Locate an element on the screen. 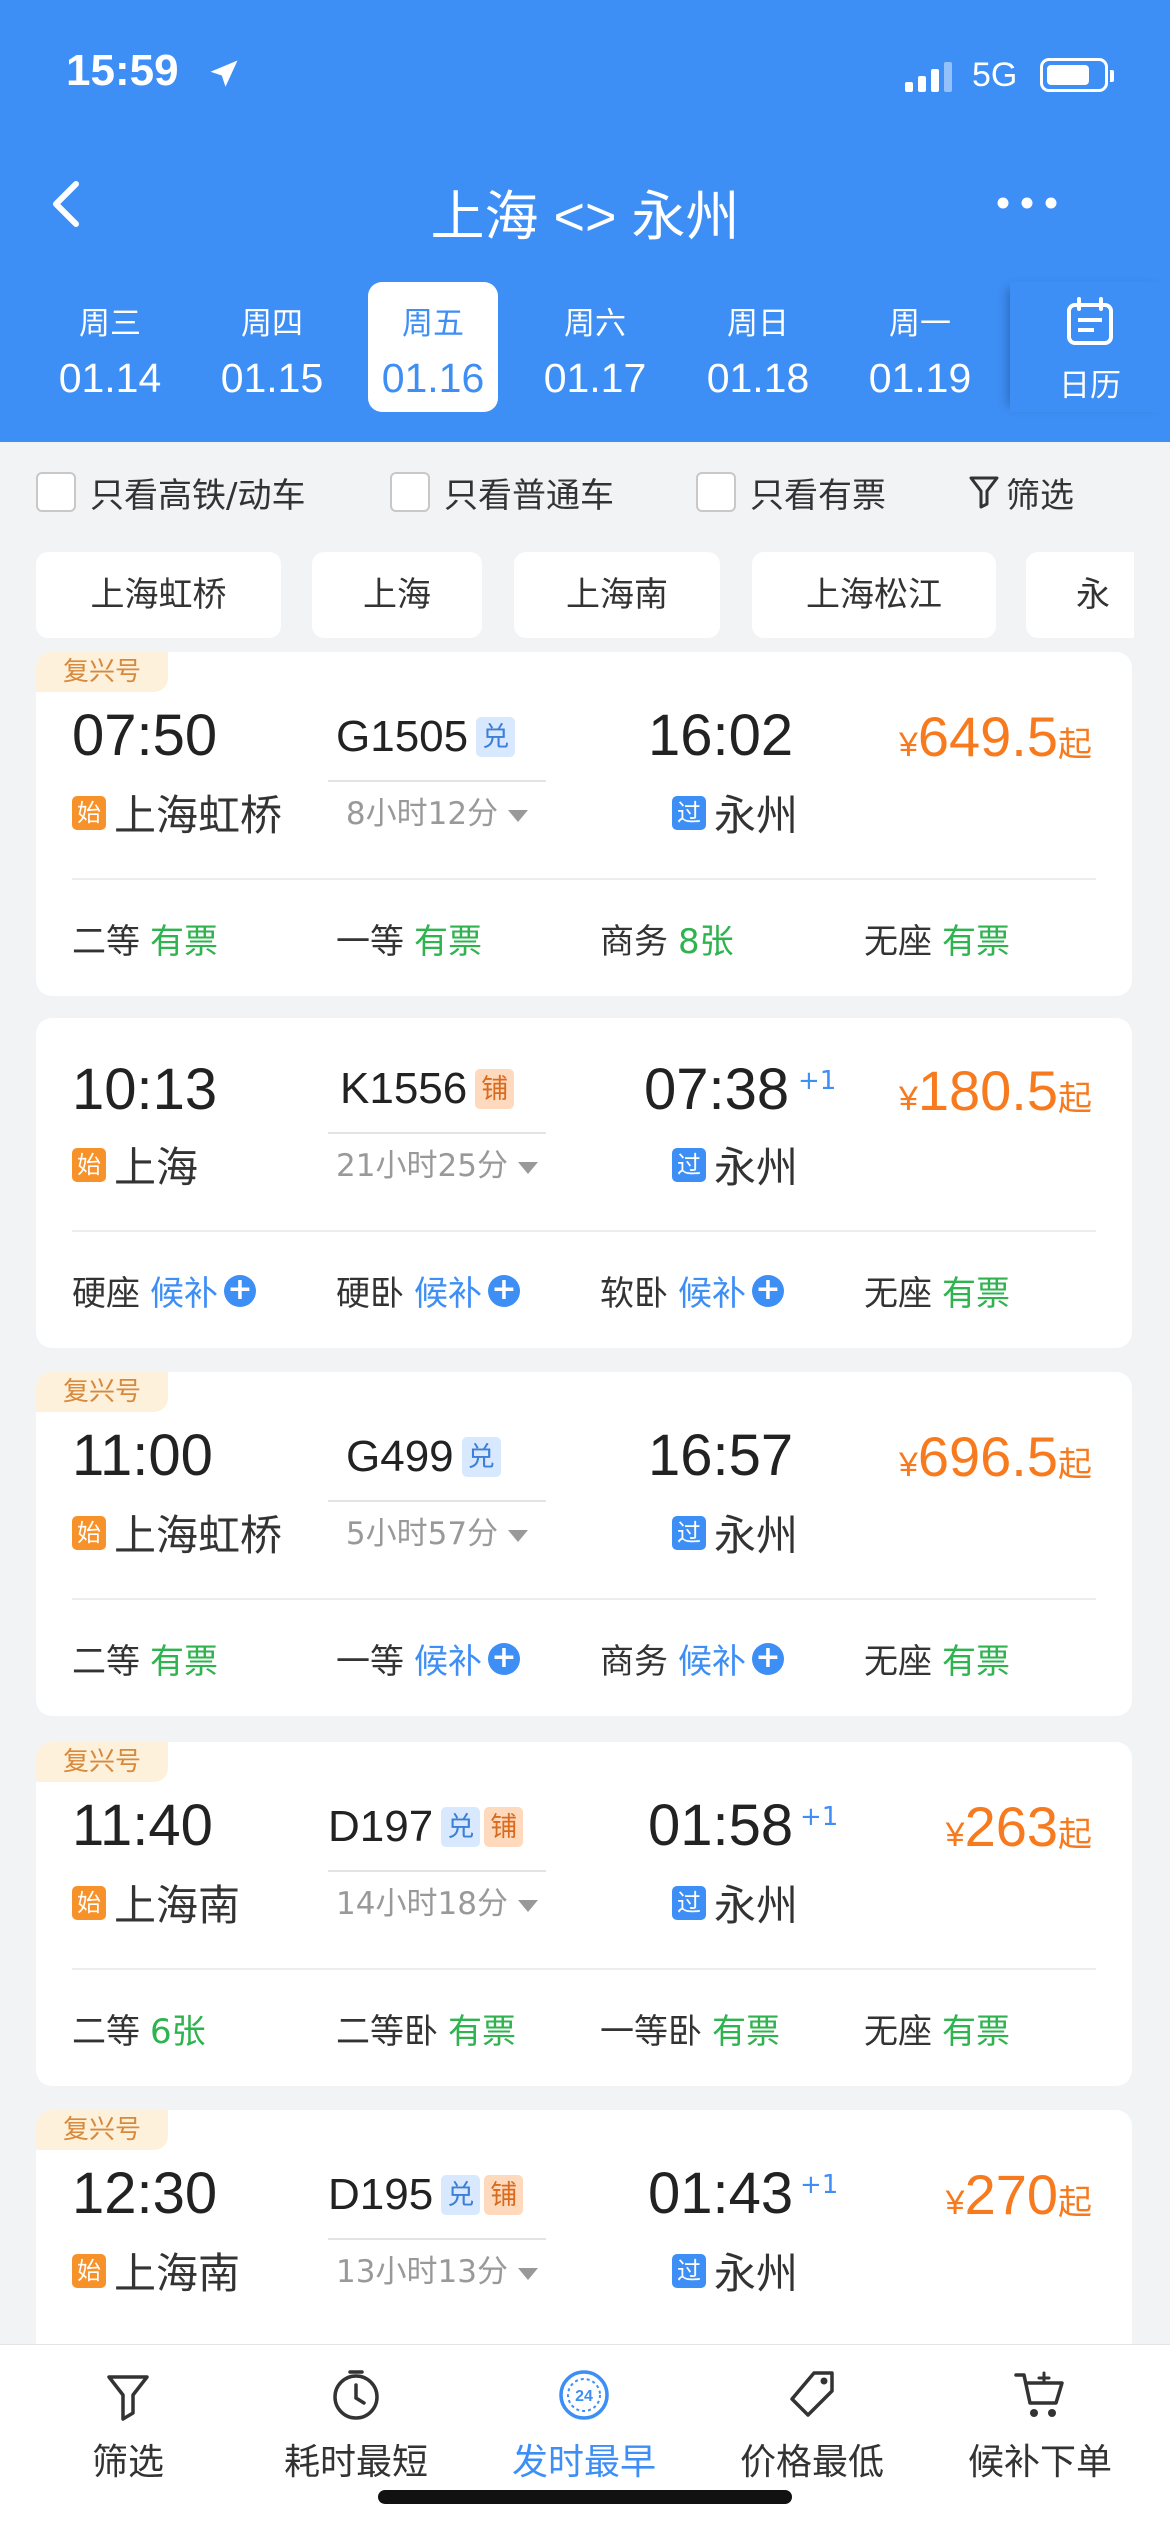  seat-info: 商务 8张 is located at coordinates (667, 938).